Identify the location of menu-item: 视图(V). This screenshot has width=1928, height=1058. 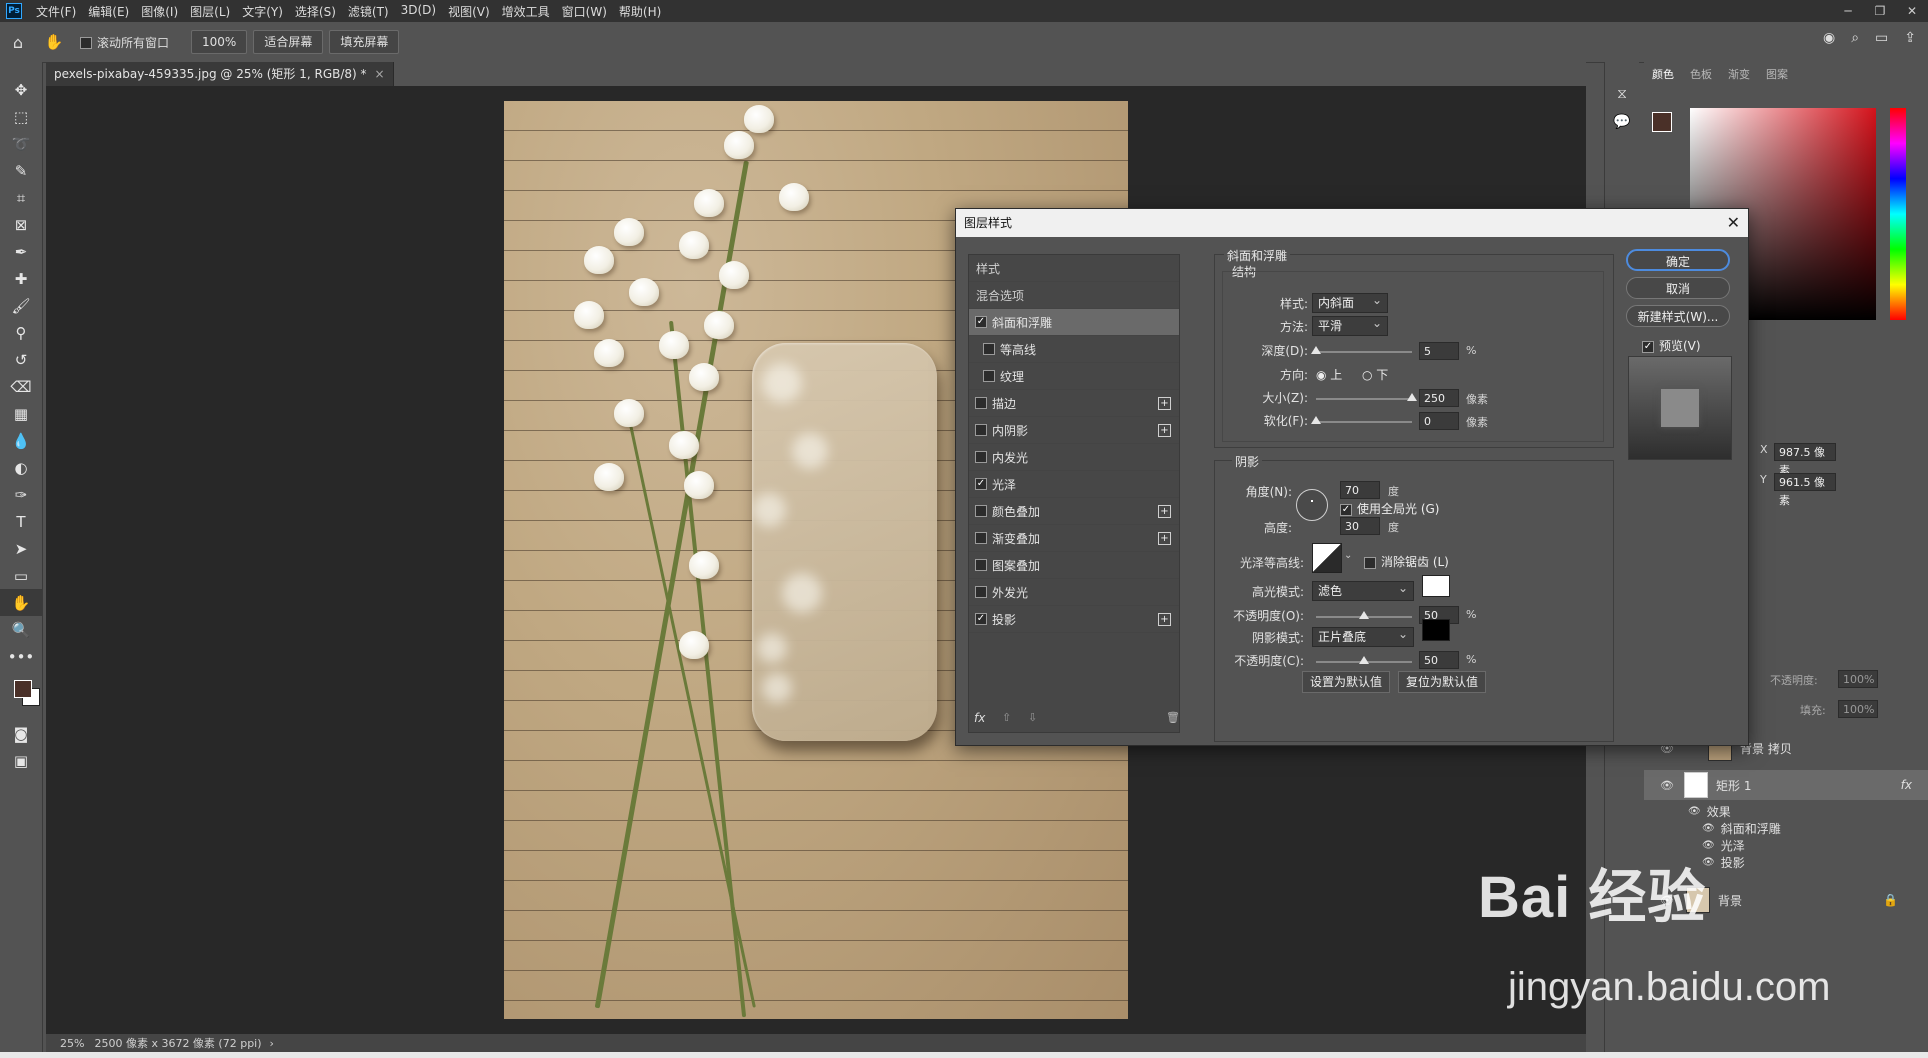
(469, 11).